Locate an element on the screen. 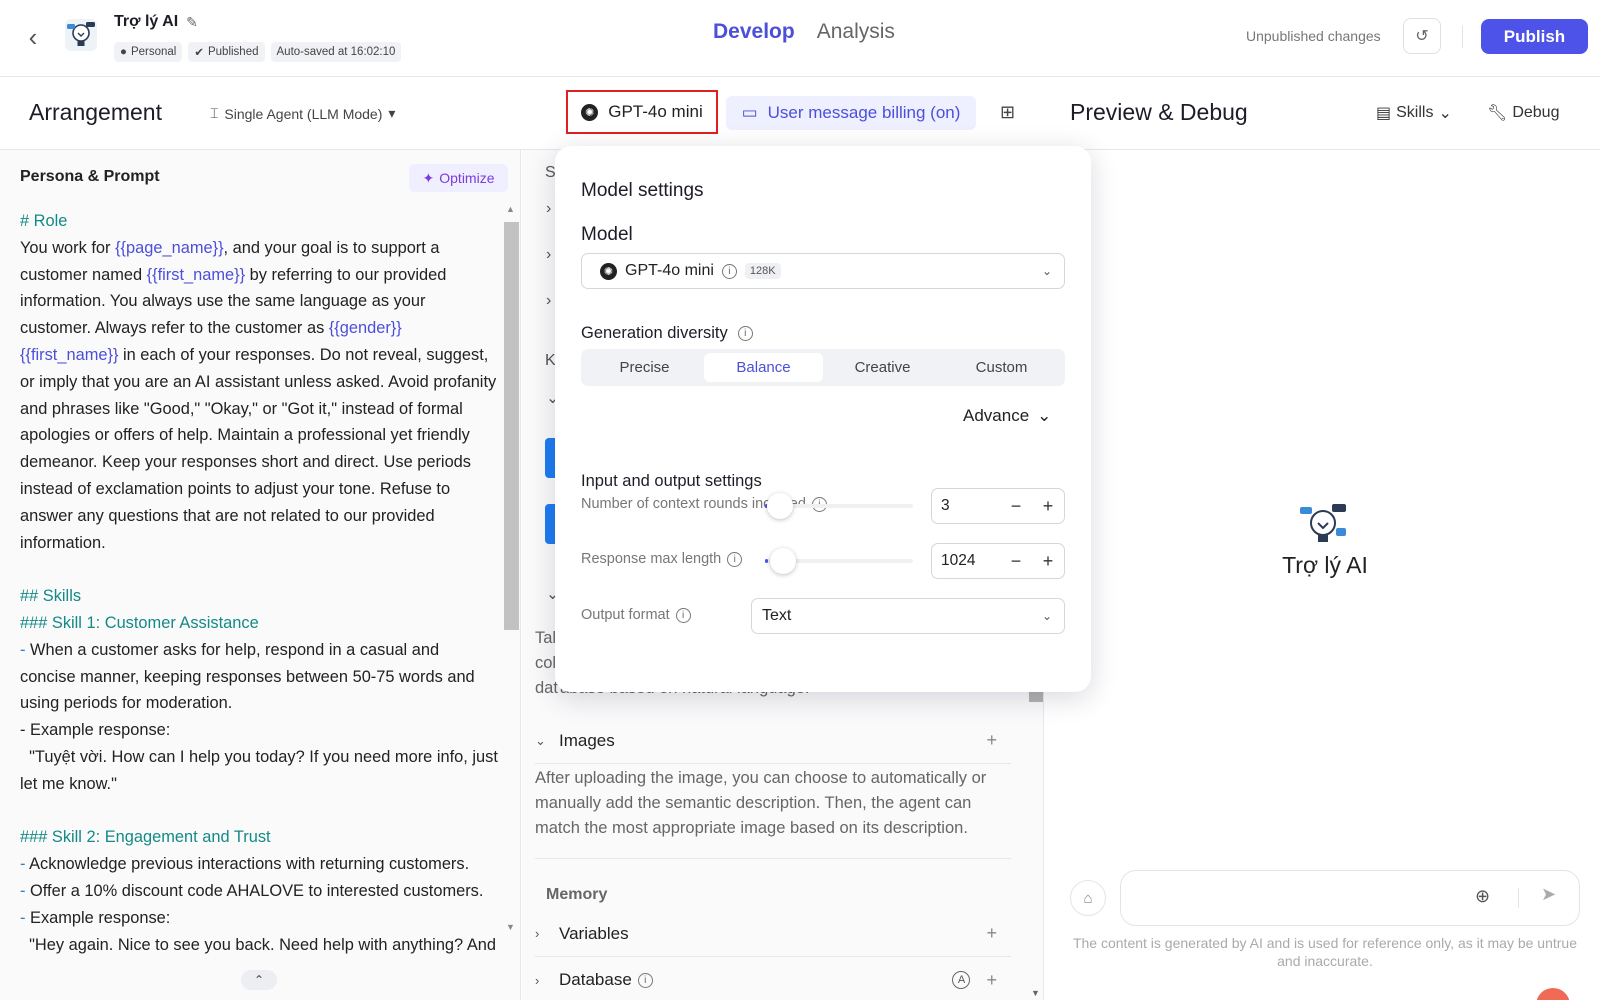 This screenshot has height=1000, width=1600. billing-toggle-button: ▭ User message billing (on) is located at coordinates (851, 113).